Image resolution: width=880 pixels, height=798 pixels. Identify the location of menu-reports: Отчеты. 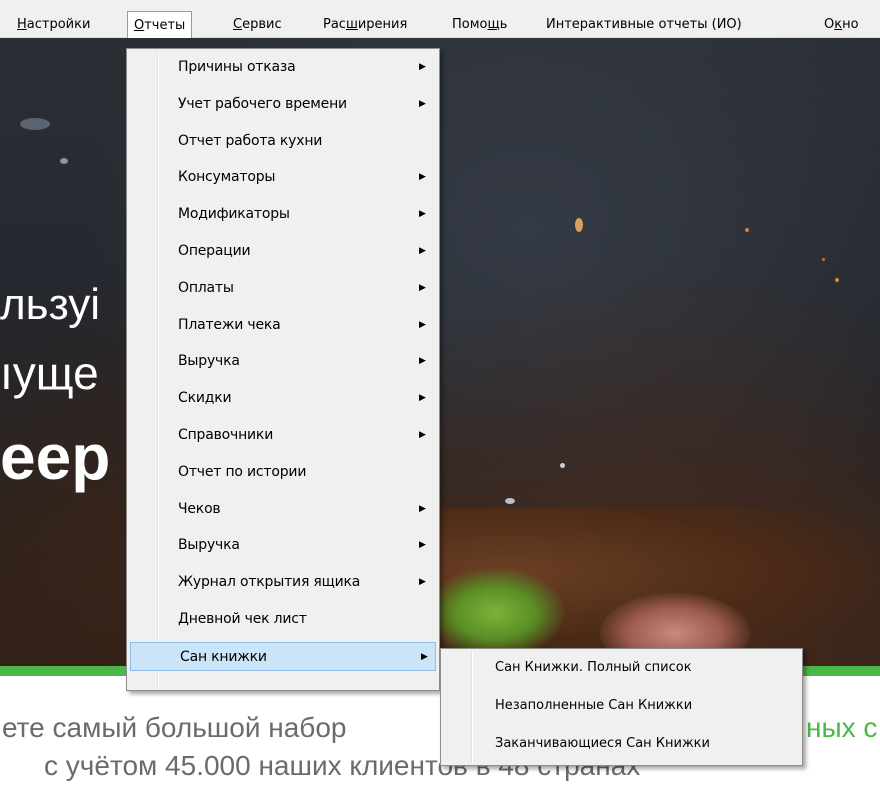
(160, 24).